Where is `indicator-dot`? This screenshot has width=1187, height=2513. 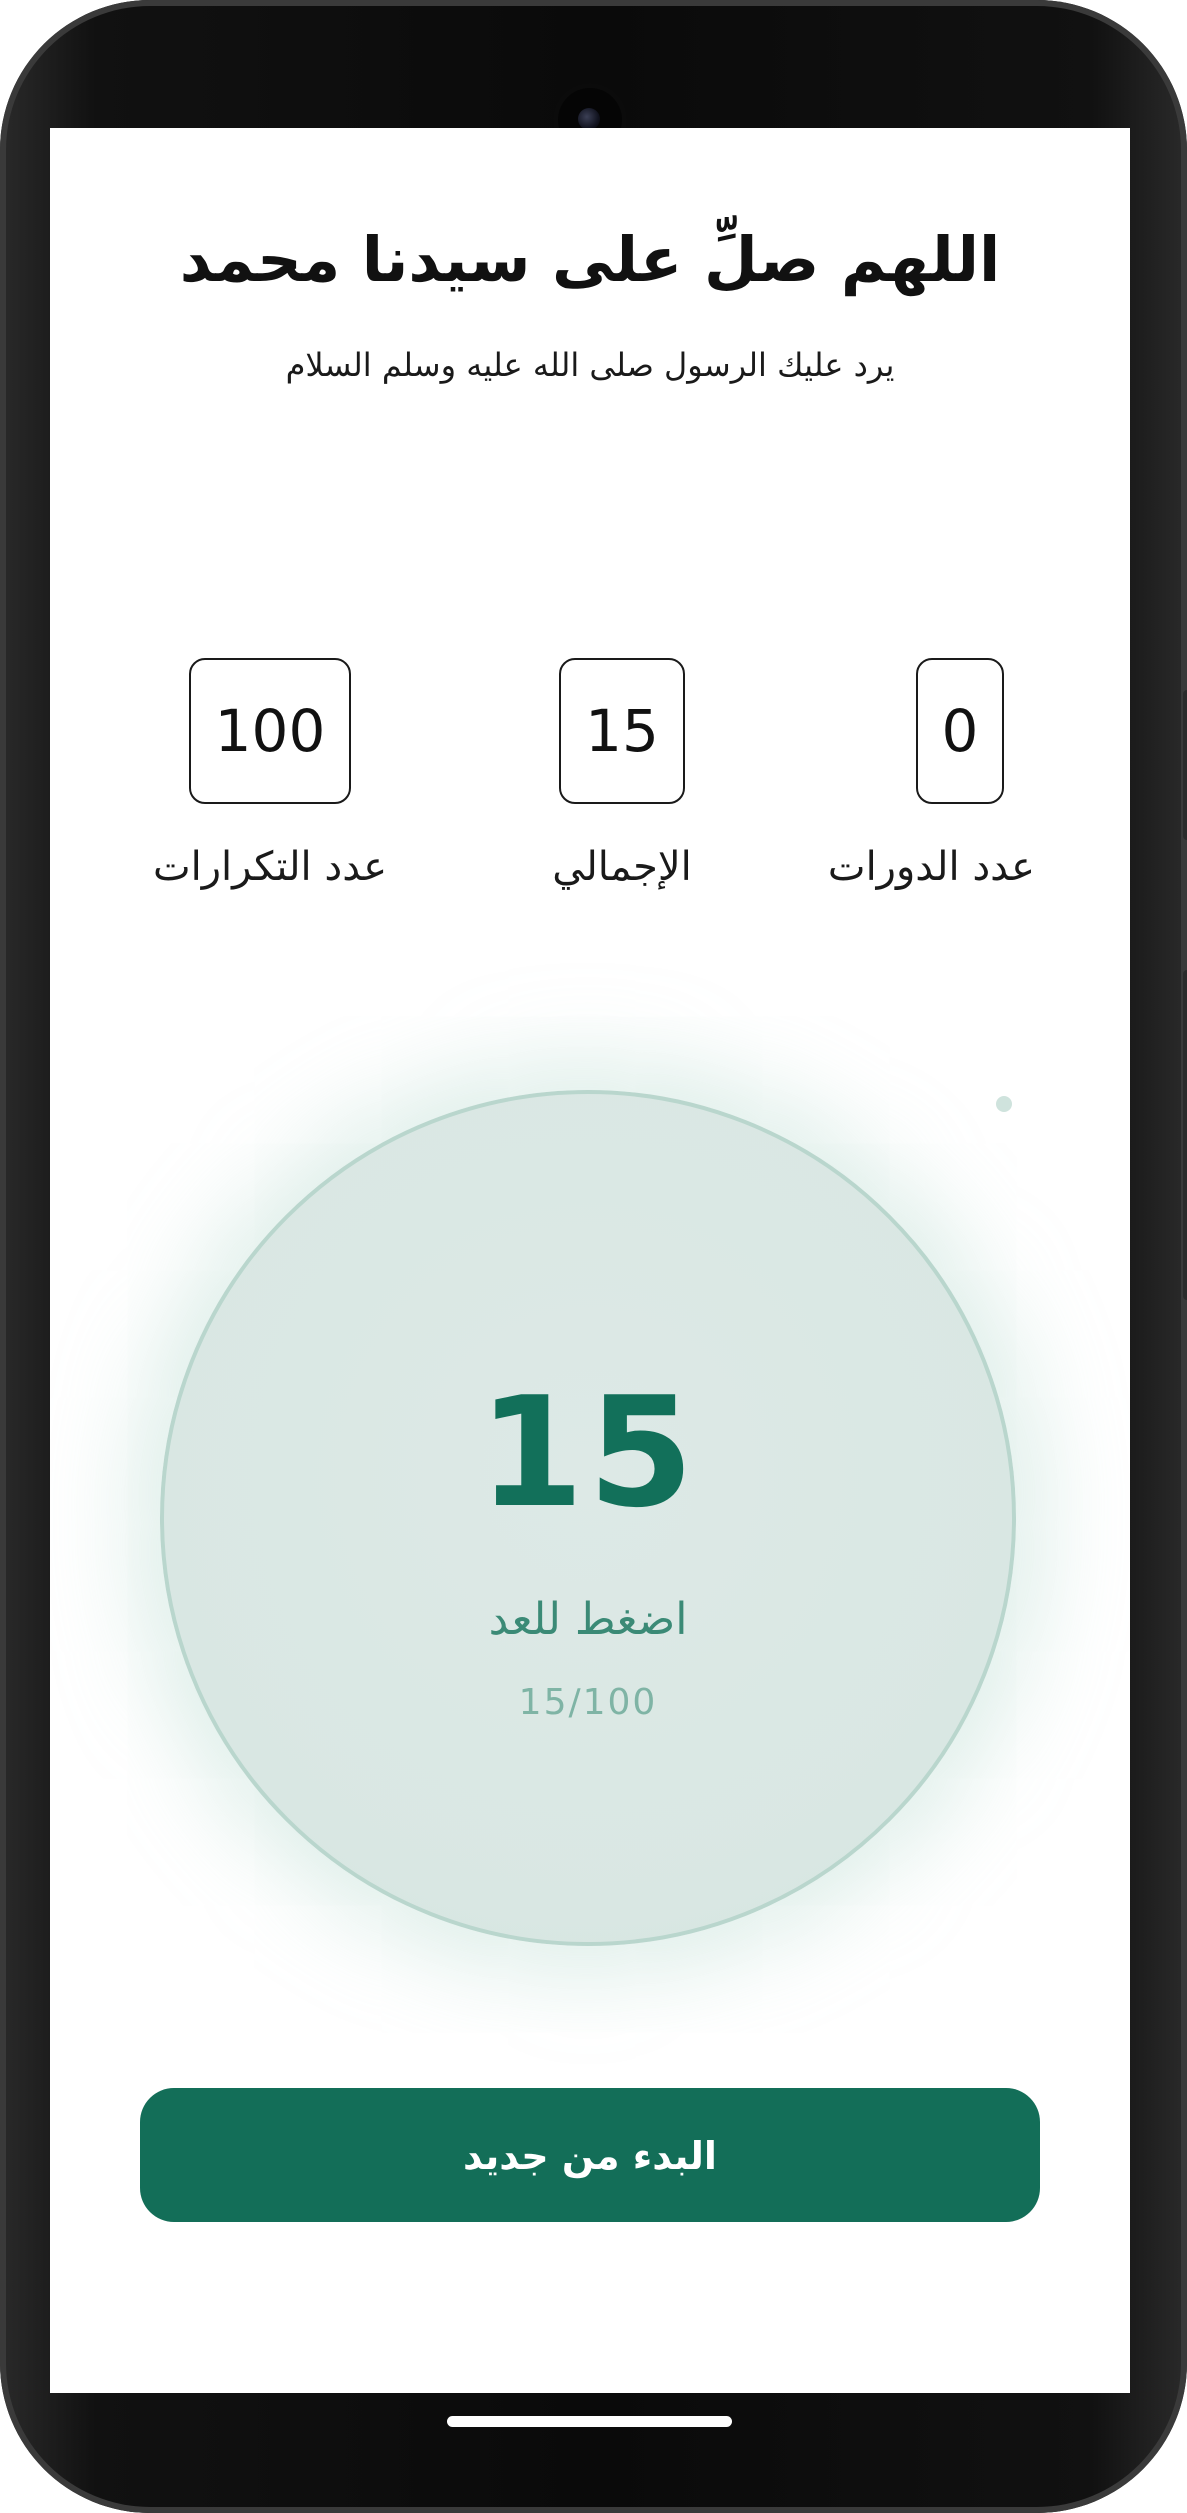 indicator-dot is located at coordinates (1004, 1104).